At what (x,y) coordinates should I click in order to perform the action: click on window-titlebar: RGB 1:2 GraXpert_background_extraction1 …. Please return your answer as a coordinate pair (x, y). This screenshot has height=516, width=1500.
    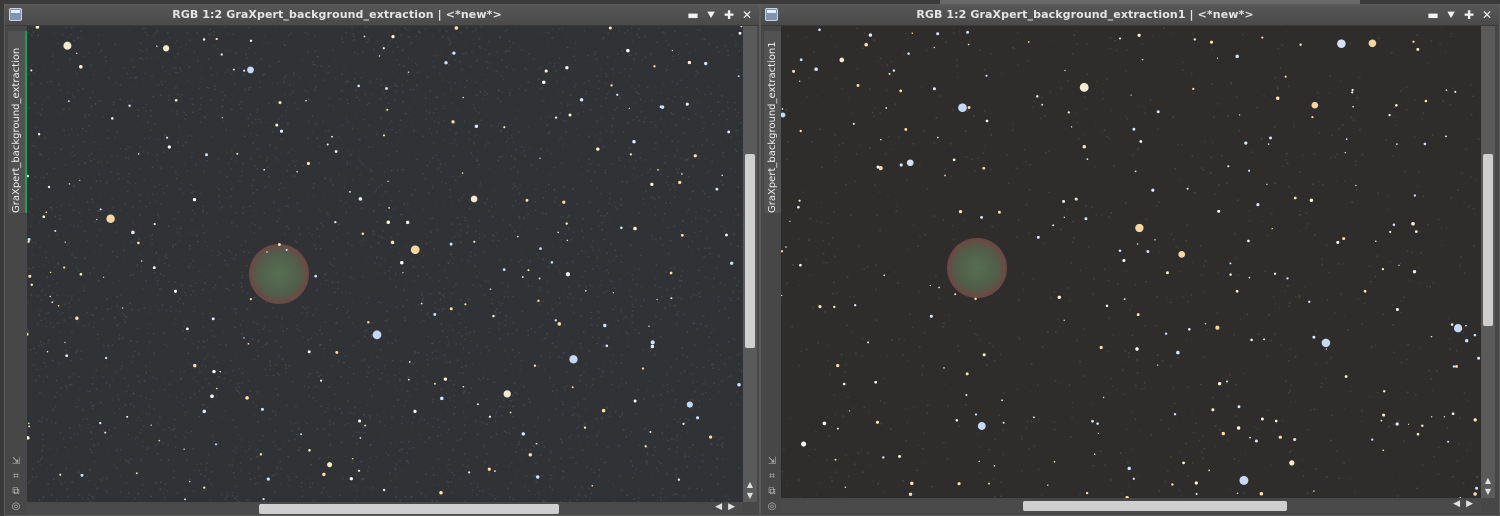
    Looking at the image, I should click on (1130, 15).